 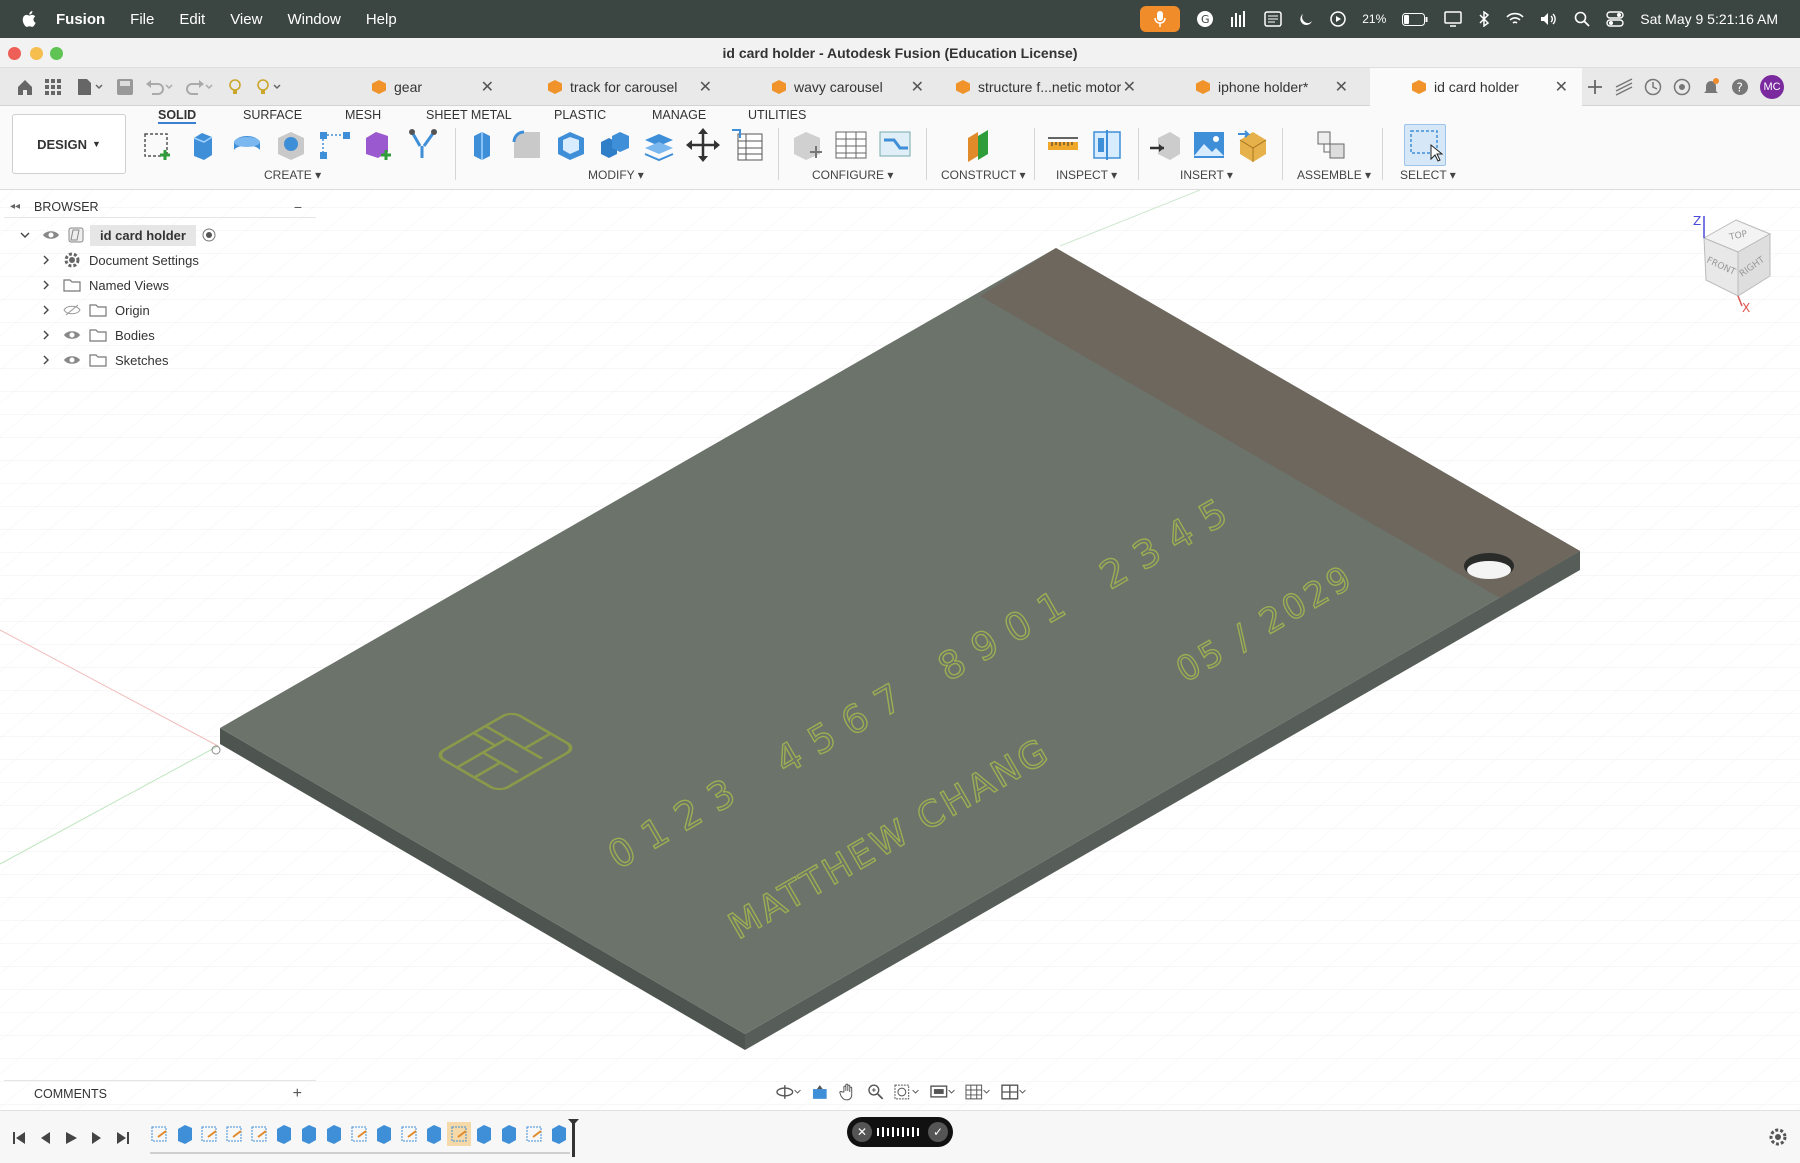 I want to click on new-component-icon, so click(x=1331, y=145).